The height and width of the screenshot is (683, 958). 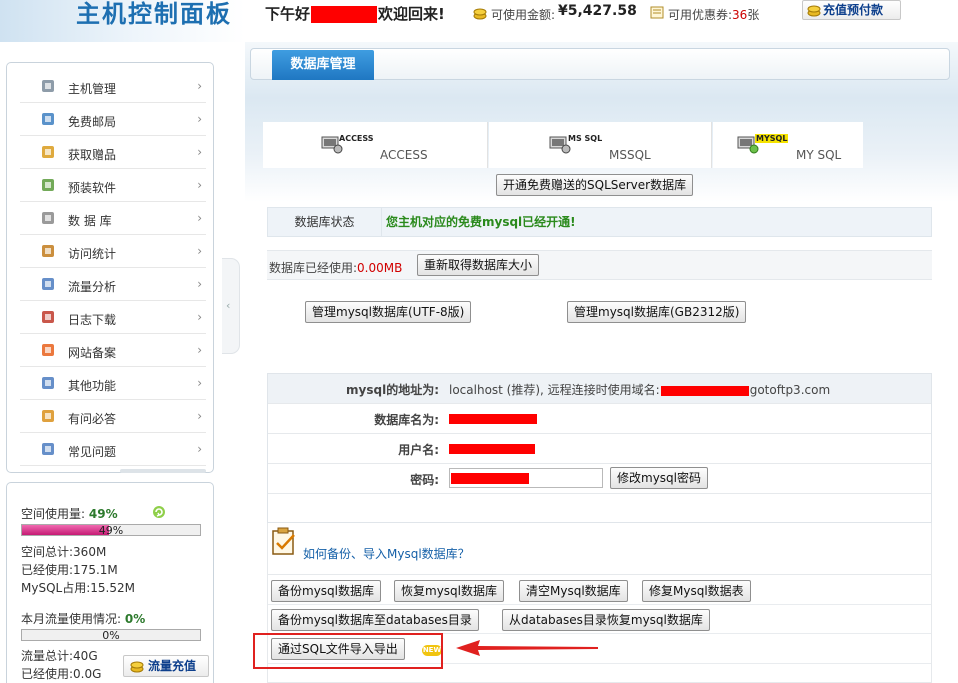 I want to click on db-status-row: 数据库状态 您主机对应的免费mysql已经开通!, so click(x=599, y=222).